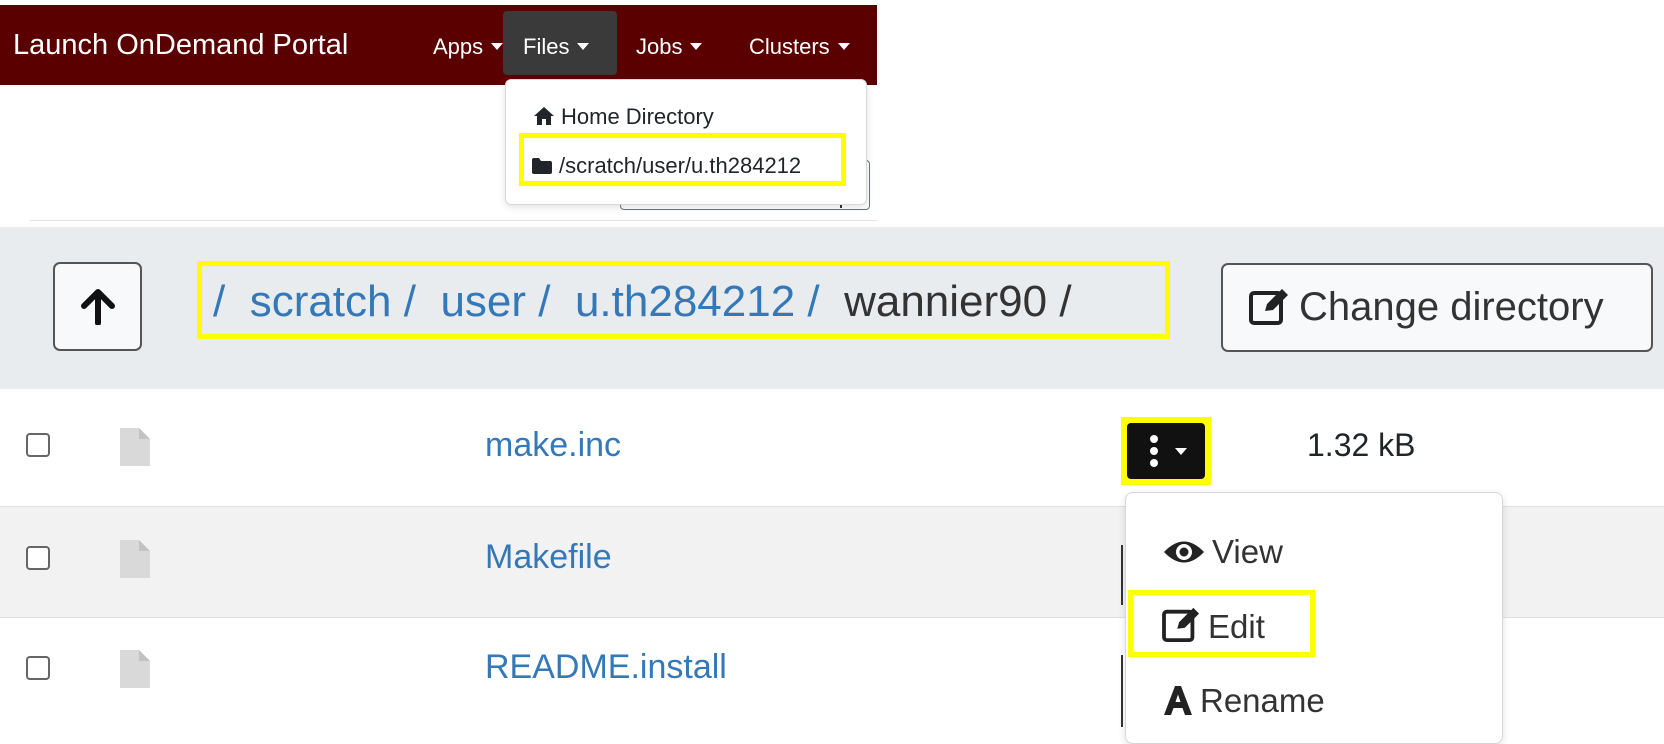 The height and width of the screenshot is (744, 1664). What do you see at coordinates (219, 301) in the screenshot?
I see `breadcrumb-root: /` at bounding box center [219, 301].